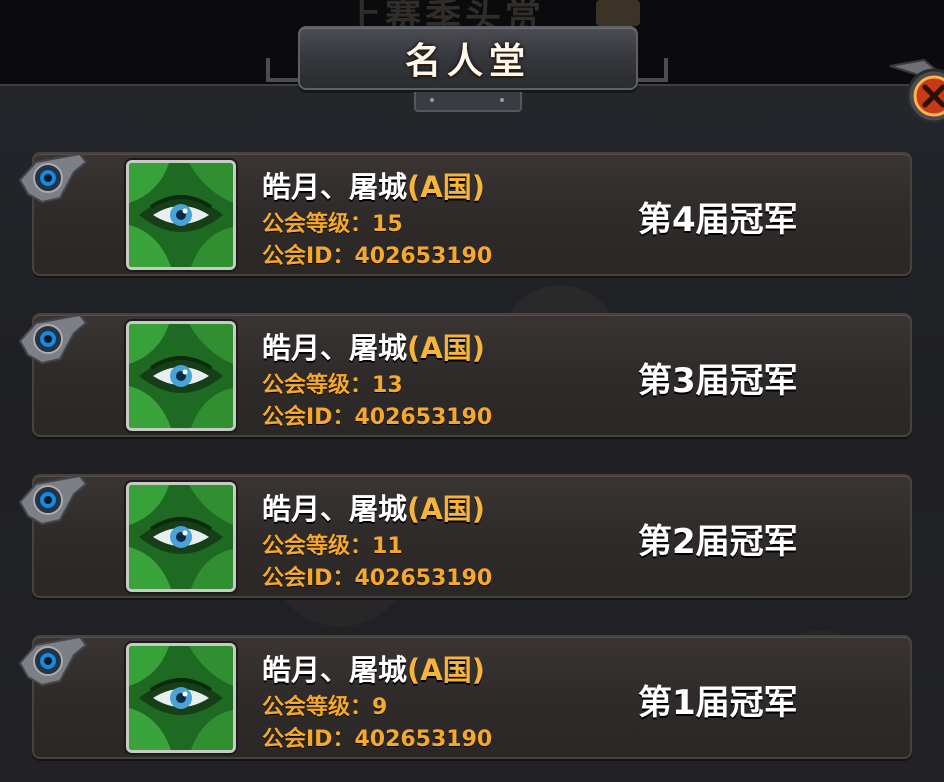  Describe the element at coordinates (387, 224) in the screenshot. I see `guild-level-value: 15` at that location.